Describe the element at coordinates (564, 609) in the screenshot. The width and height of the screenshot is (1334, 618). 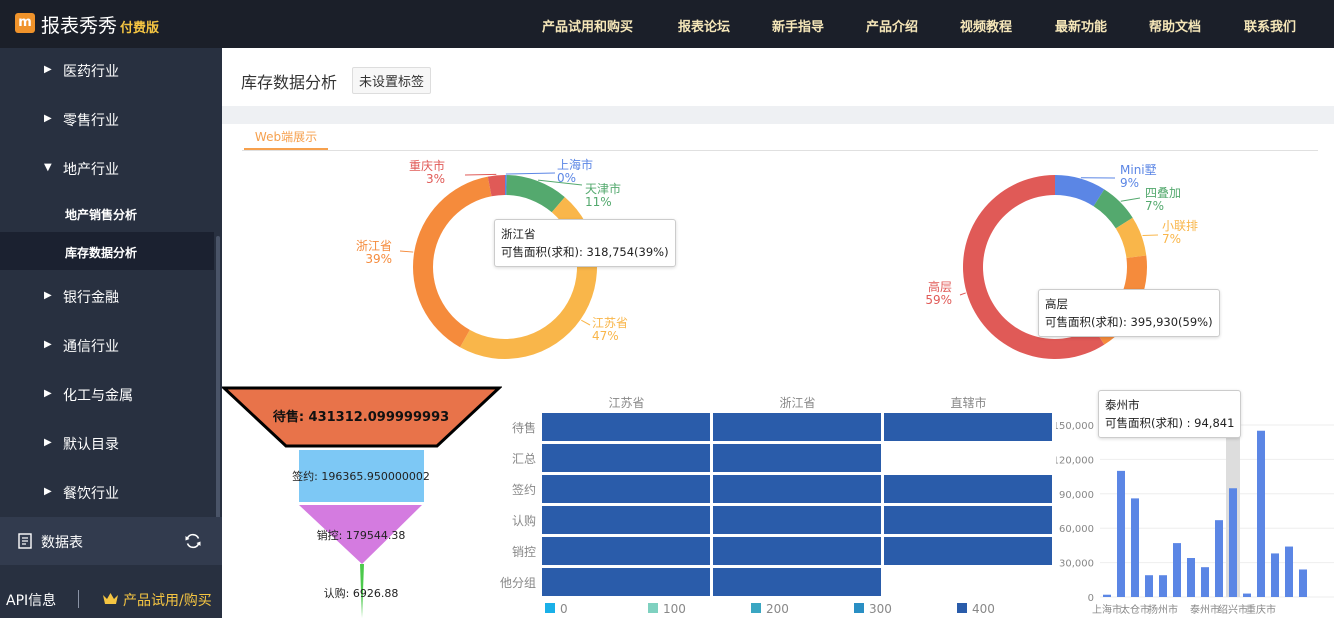
I see `legend-label: 0` at that location.